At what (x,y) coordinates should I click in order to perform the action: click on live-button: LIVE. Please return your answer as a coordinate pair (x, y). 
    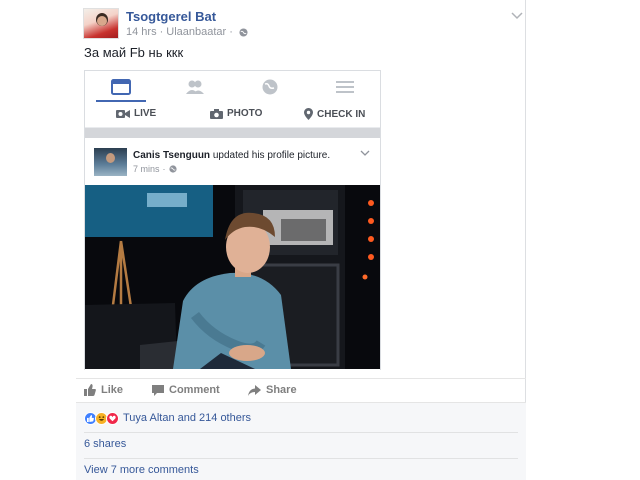
    Looking at the image, I should click on (136, 113).